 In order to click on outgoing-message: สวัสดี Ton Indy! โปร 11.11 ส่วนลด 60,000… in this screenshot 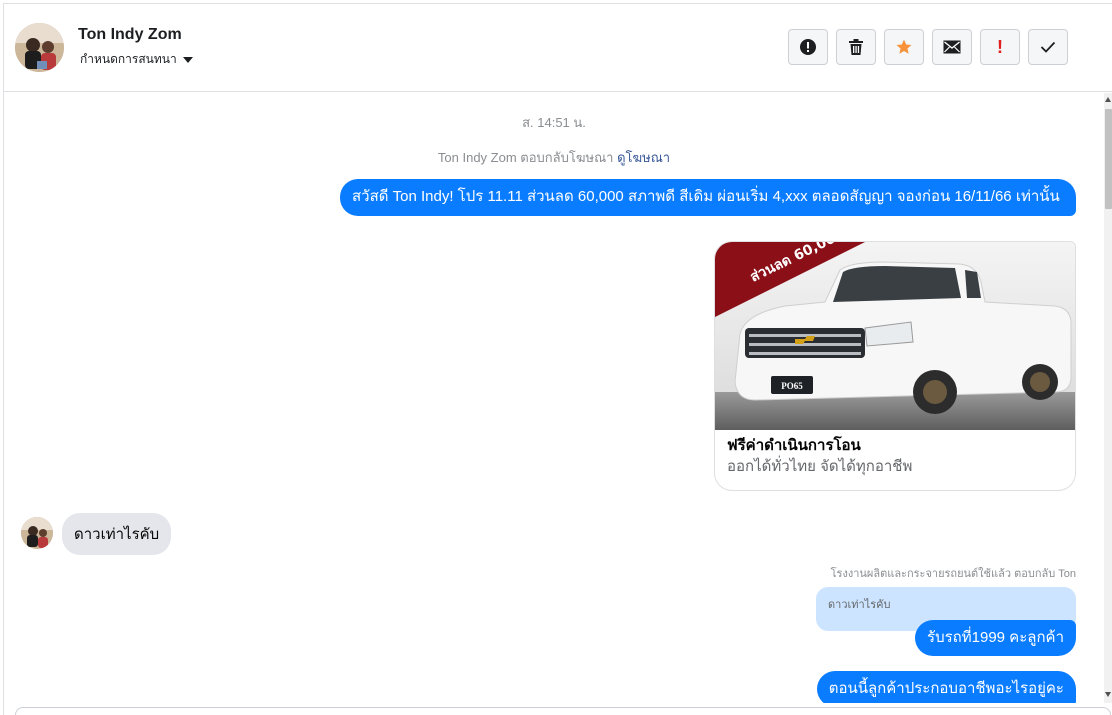, I will do `click(708, 197)`.